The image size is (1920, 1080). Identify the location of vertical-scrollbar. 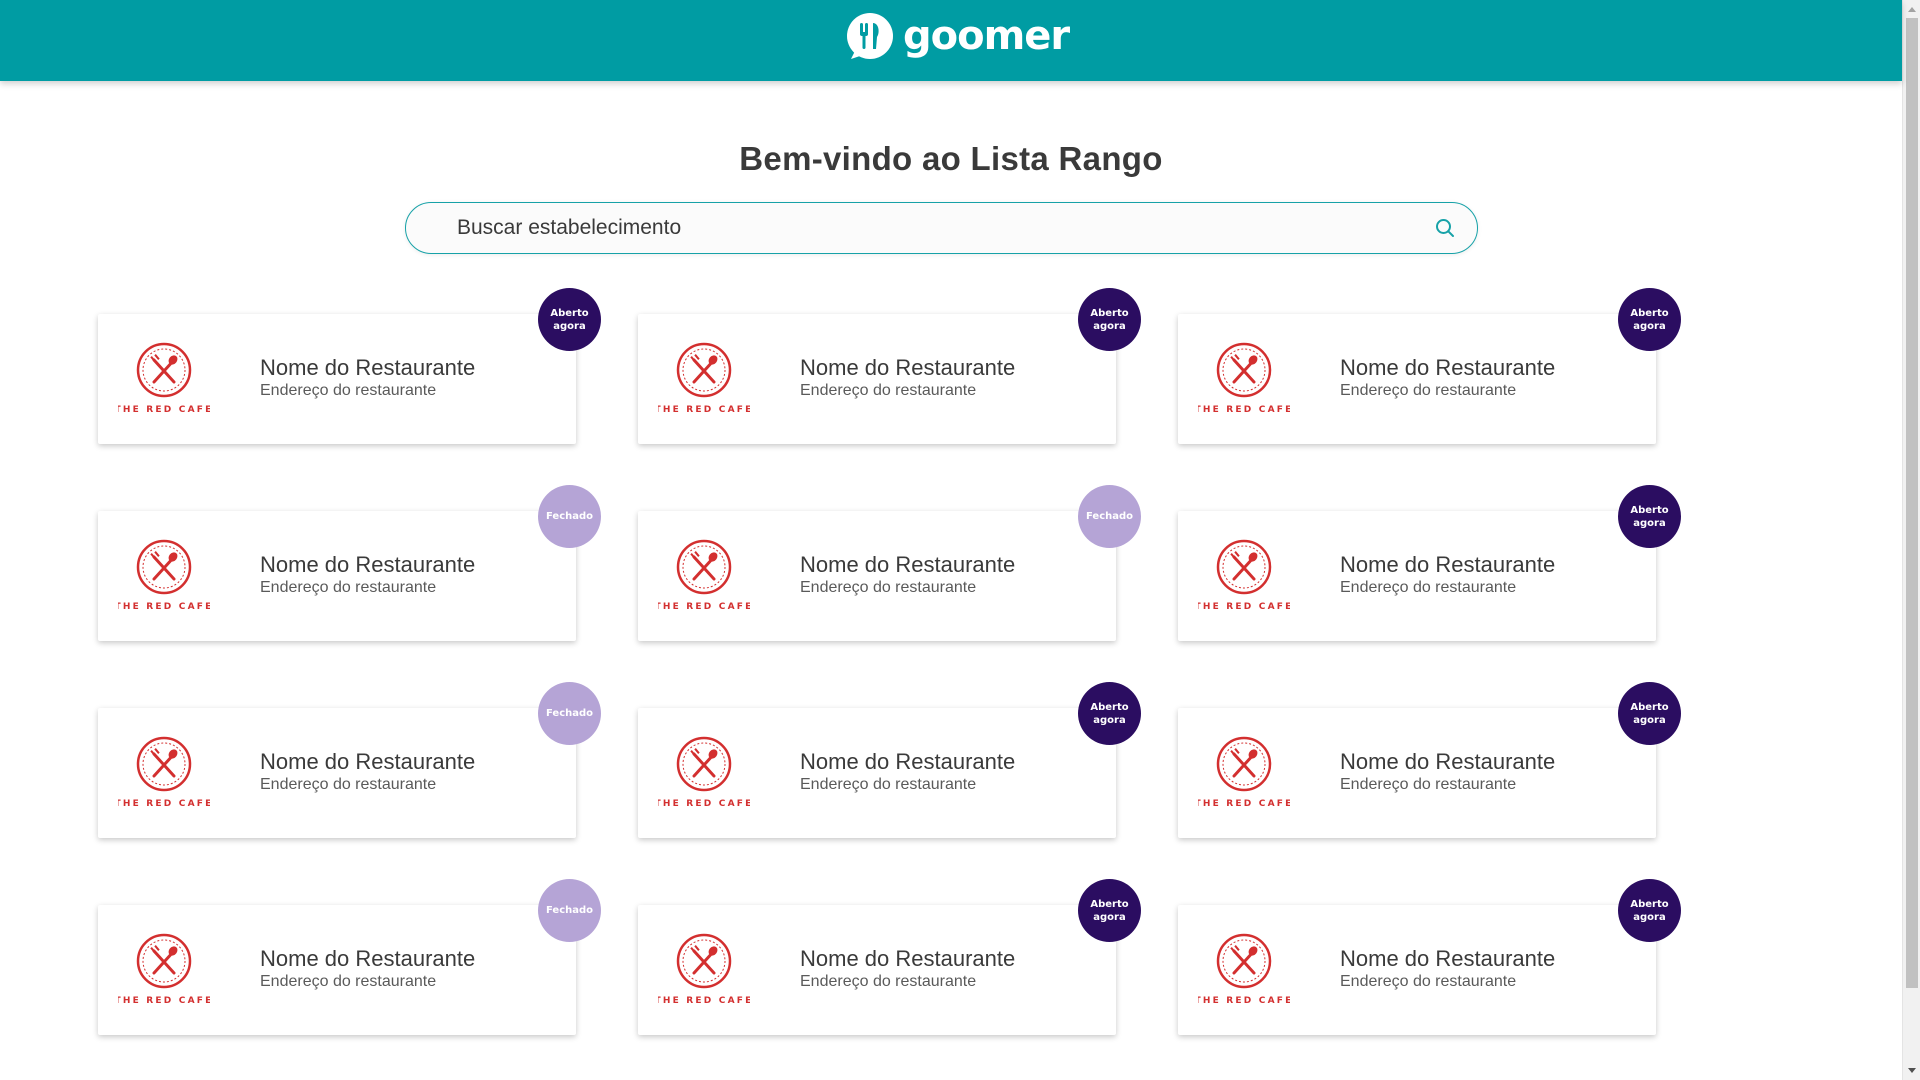
(1911, 540).